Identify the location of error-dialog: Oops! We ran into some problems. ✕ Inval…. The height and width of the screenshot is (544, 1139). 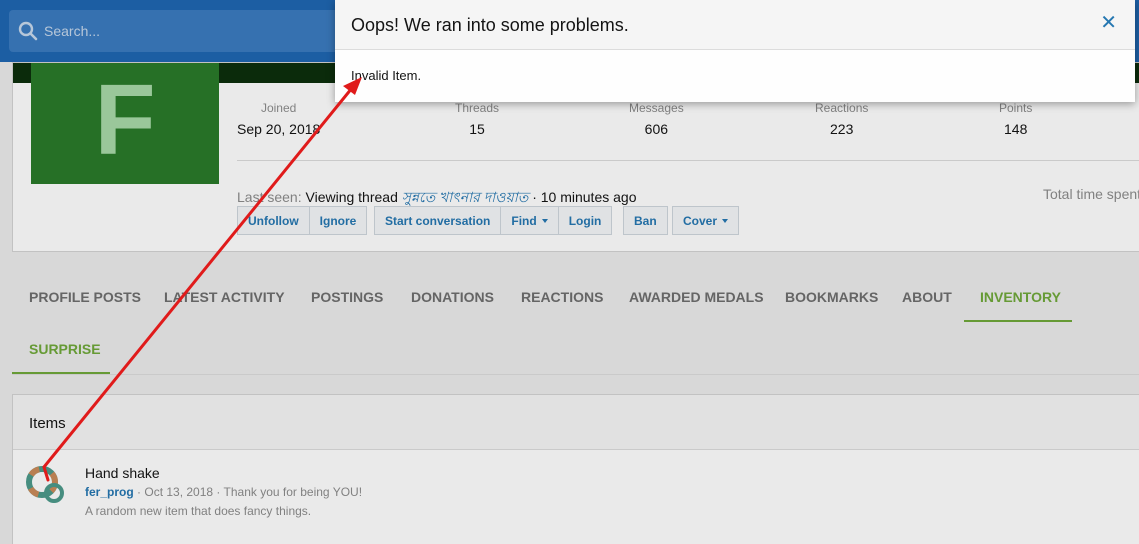
(735, 51).